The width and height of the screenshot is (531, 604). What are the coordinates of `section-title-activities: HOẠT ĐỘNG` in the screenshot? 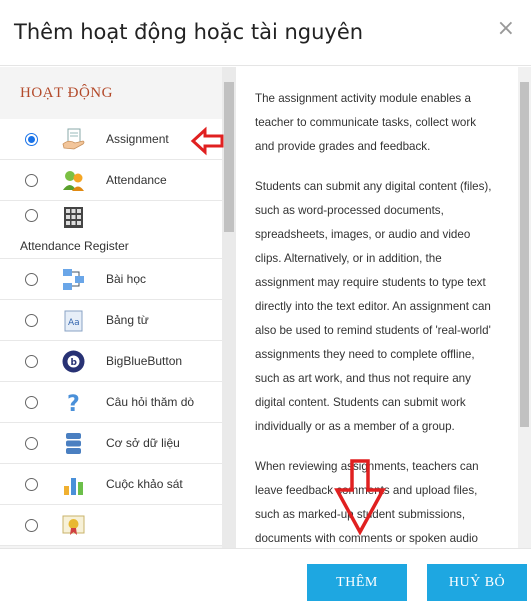 It's located at (66, 93).